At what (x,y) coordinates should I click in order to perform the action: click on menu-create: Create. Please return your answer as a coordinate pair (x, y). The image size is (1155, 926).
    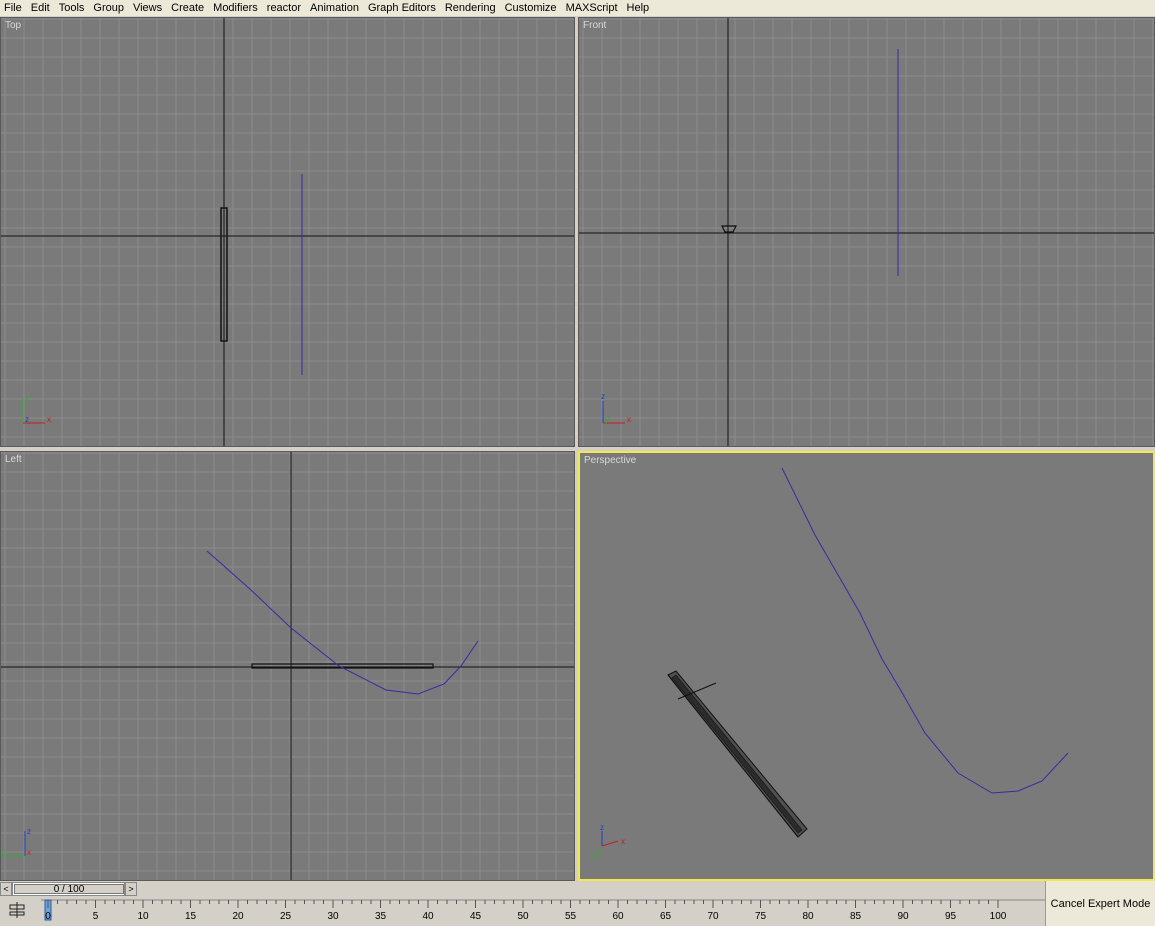
    Looking at the image, I should click on (188, 8).